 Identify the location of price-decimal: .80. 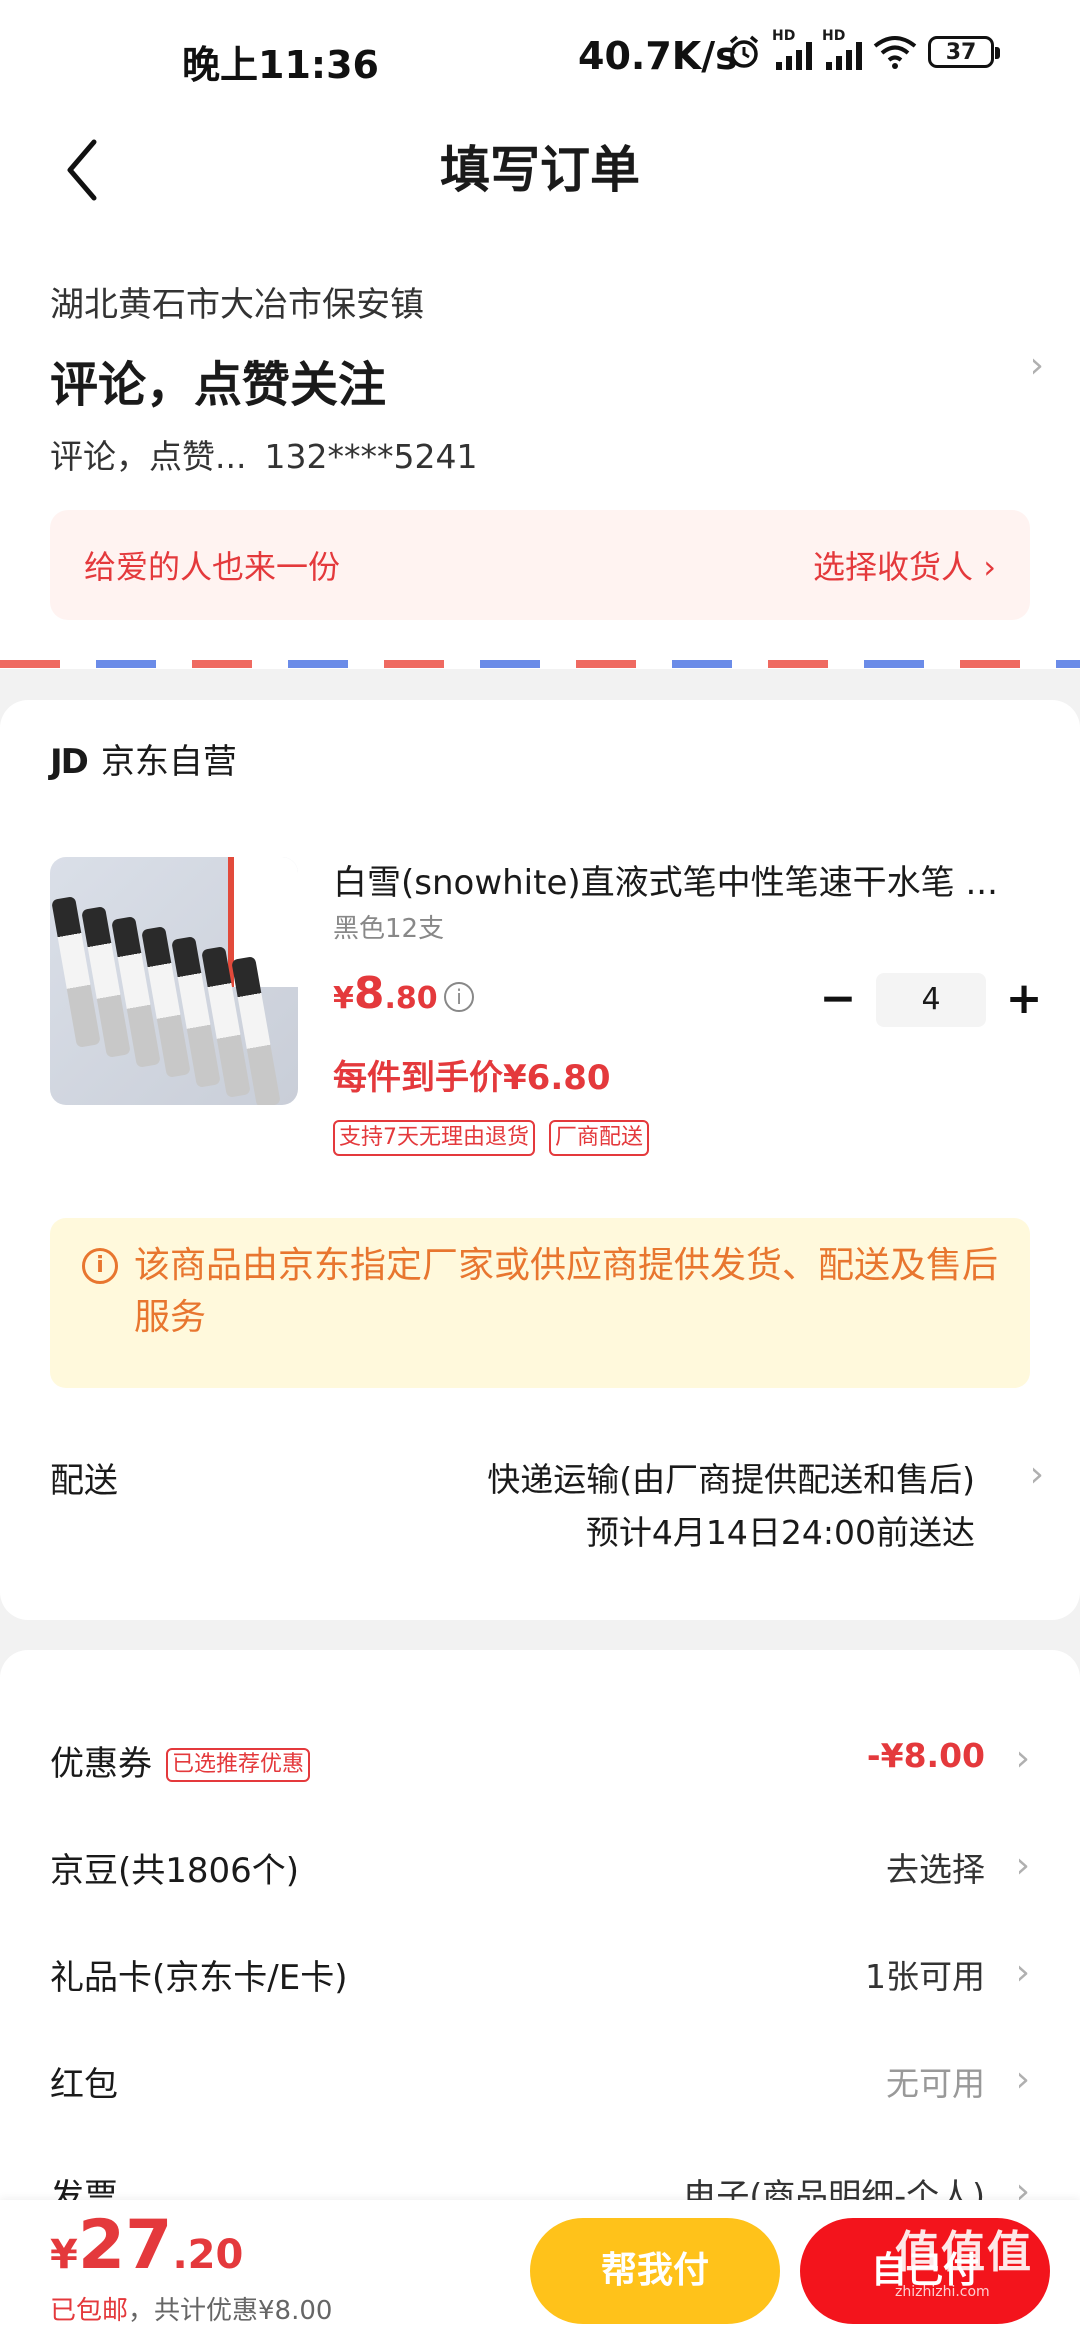
(411, 998).